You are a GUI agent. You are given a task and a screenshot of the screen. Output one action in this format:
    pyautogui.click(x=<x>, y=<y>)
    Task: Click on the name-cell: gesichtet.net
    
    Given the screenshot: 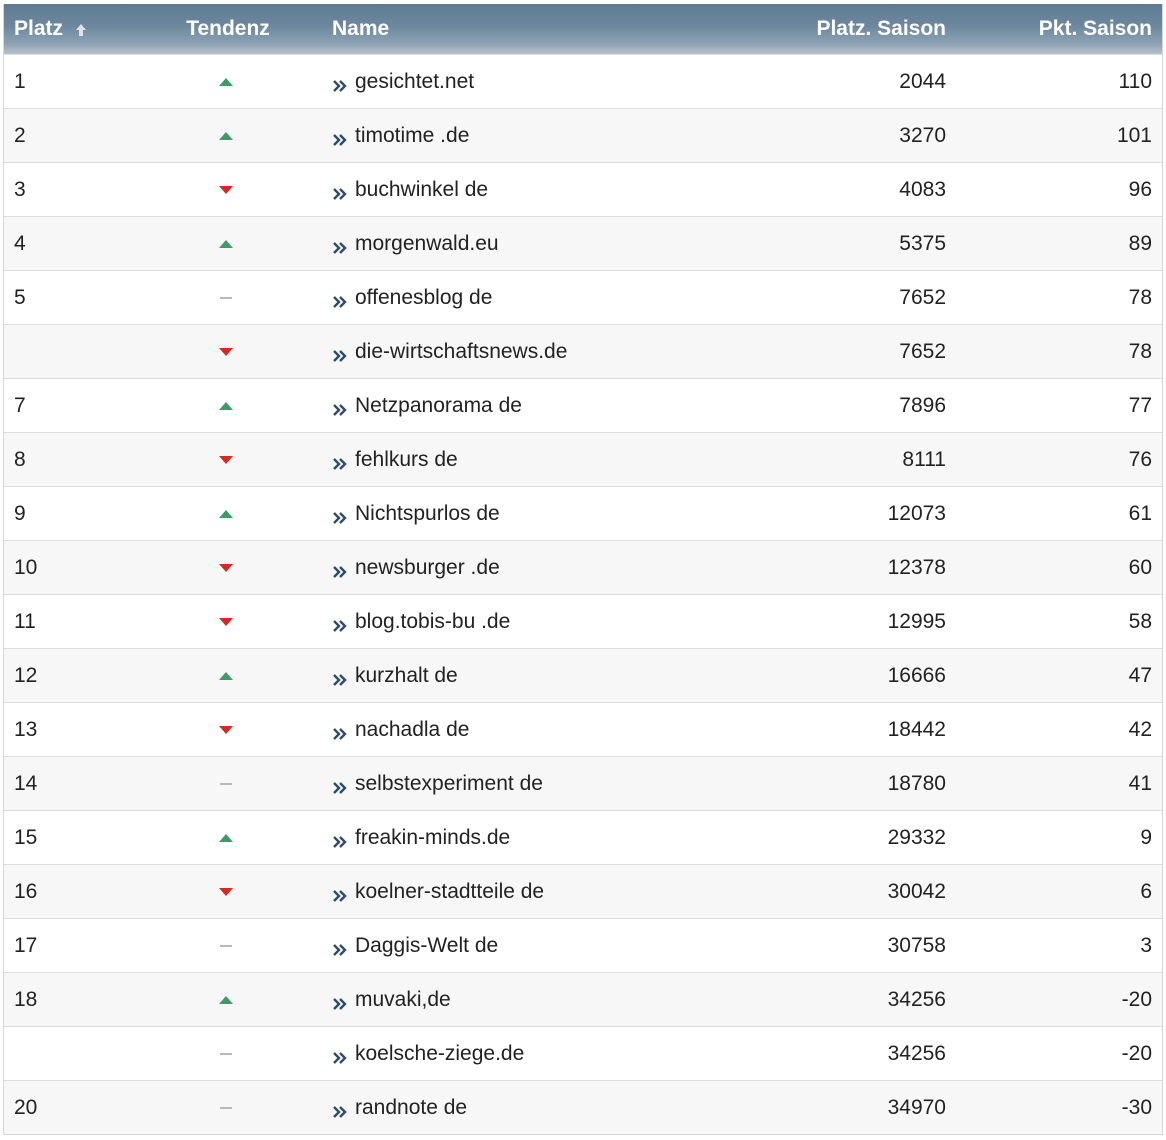 What is the action you would take?
    pyautogui.click(x=525, y=82)
    